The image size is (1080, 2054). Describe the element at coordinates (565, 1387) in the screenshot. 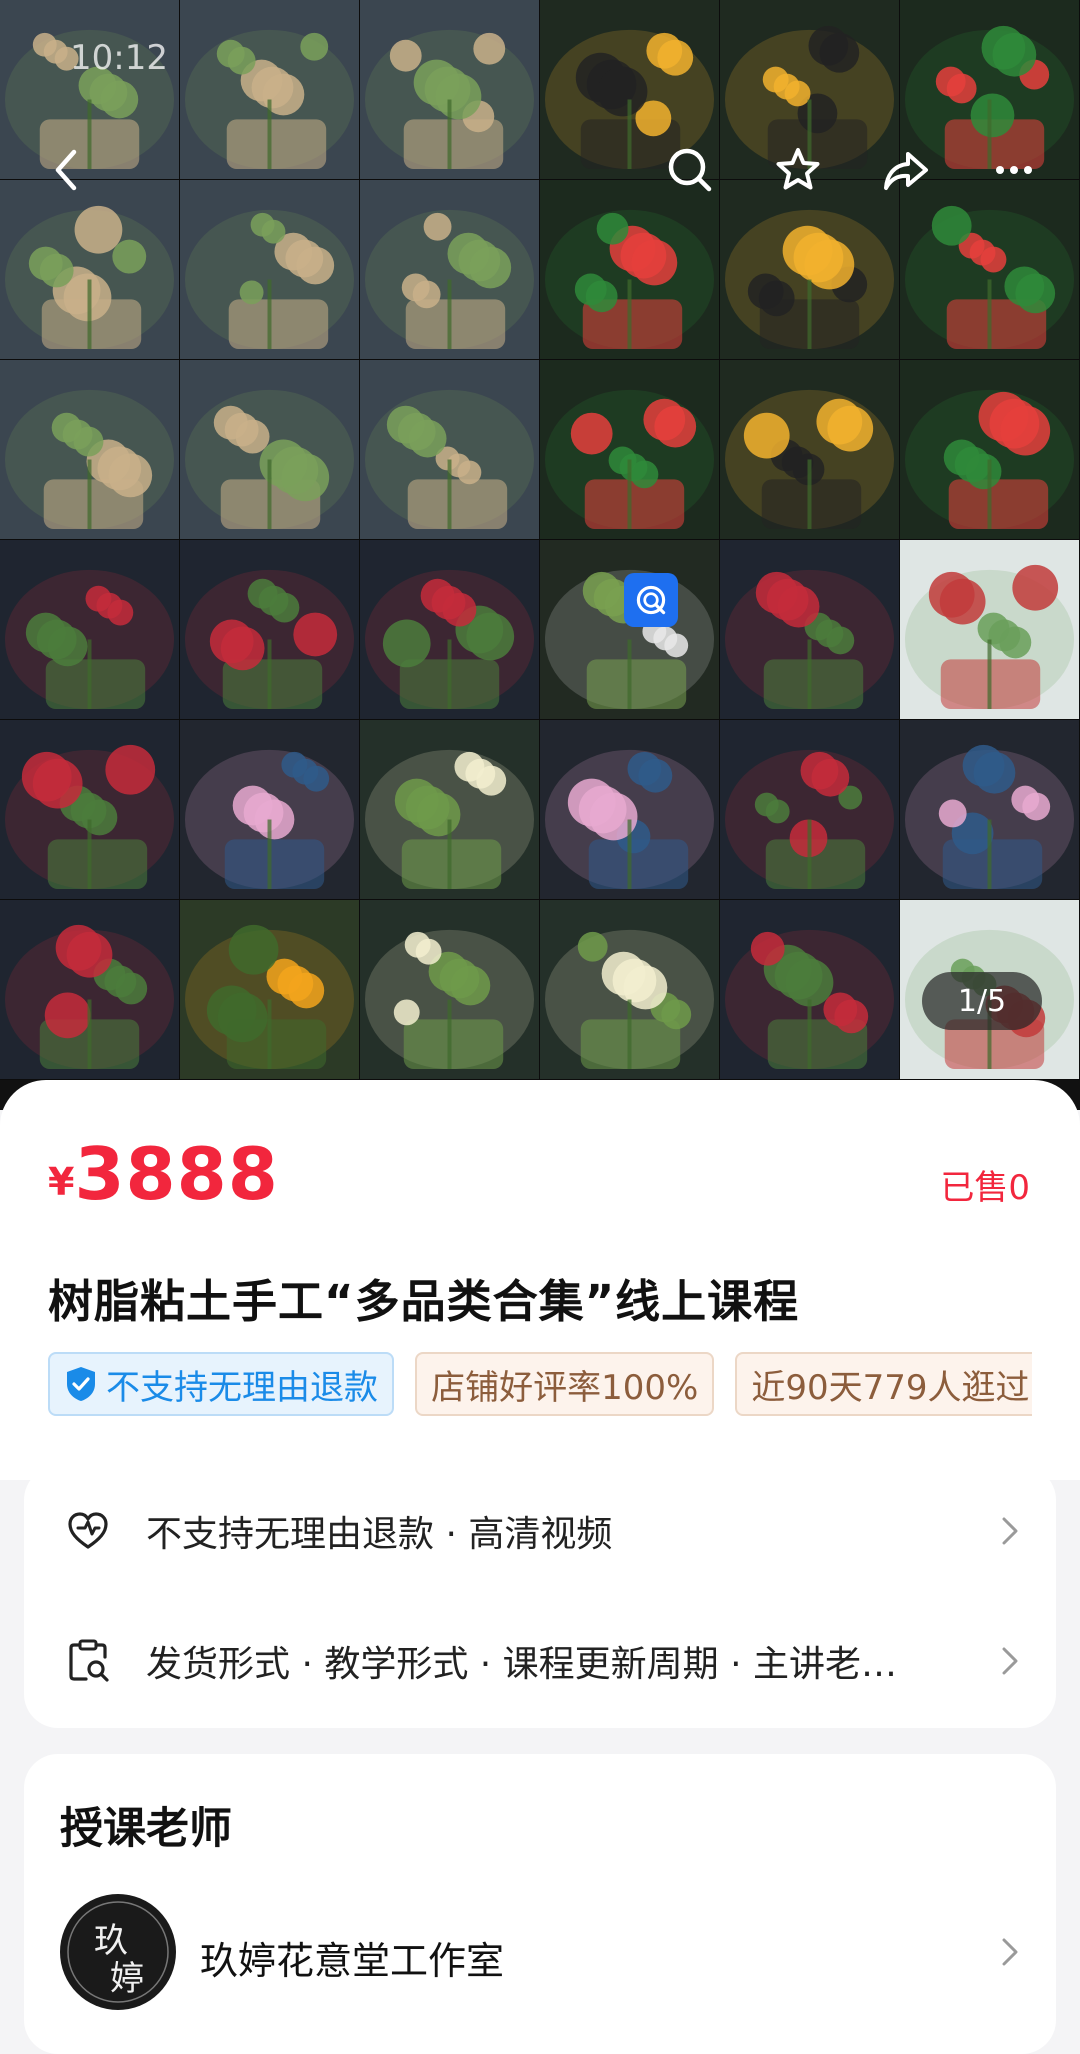

I see `tag-label: 店铺好评率100%` at that location.